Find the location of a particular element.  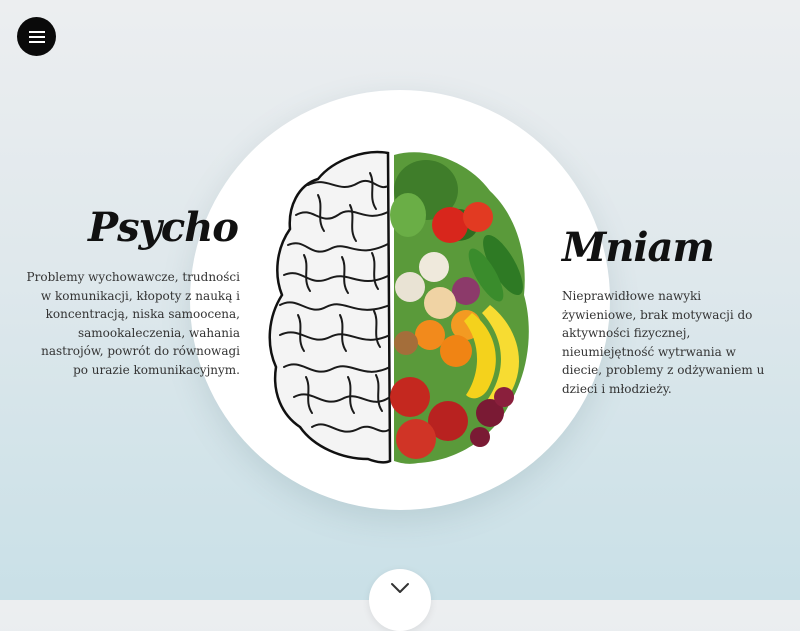

mniam-heading: Mniam is located at coordinates (638, 247).